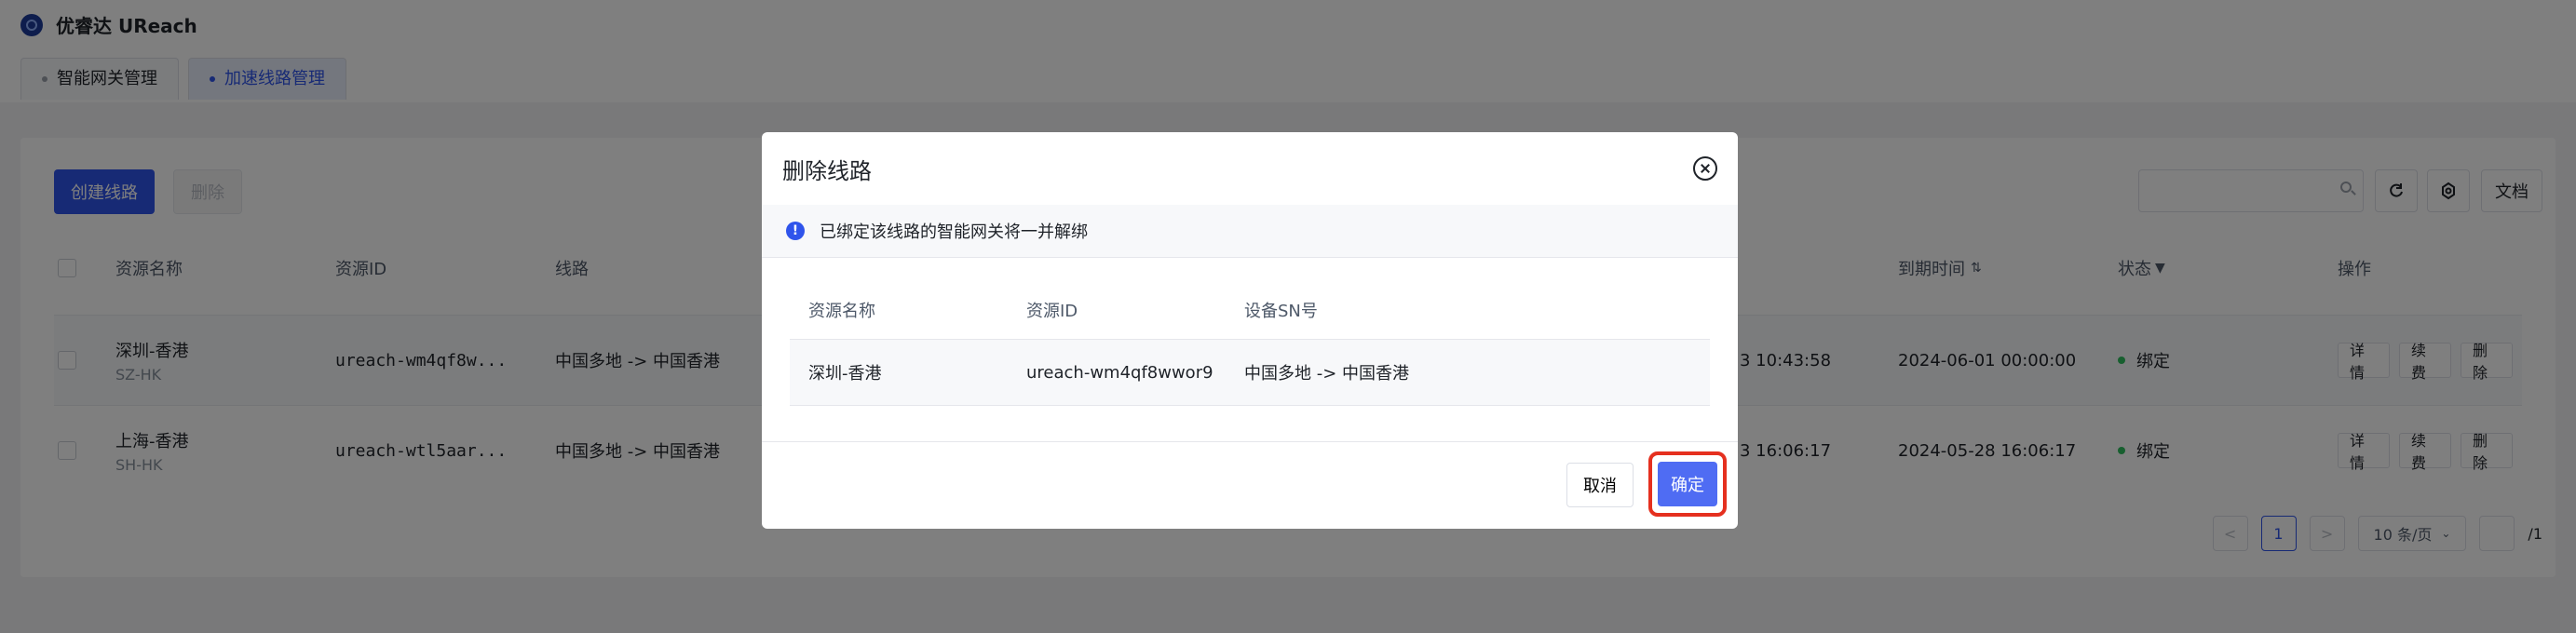 This screenshot has width=2576, height=633. I want to click on dialog-table-header: 资源名称 资源ID 设备SN号, so click(1250, 310).